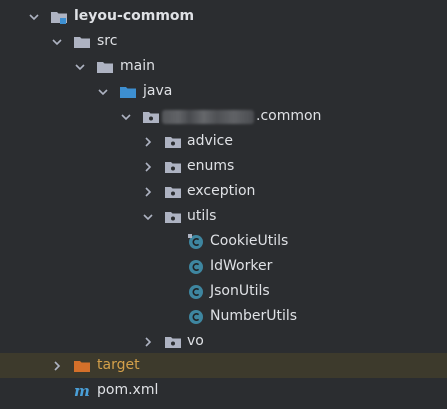 The width and height of the screenshot is (447, 409). What do you see at coordinates (249, 241) in the screenshot?
I see `class-label: CookieUtils` at bounding box center [249, 241].